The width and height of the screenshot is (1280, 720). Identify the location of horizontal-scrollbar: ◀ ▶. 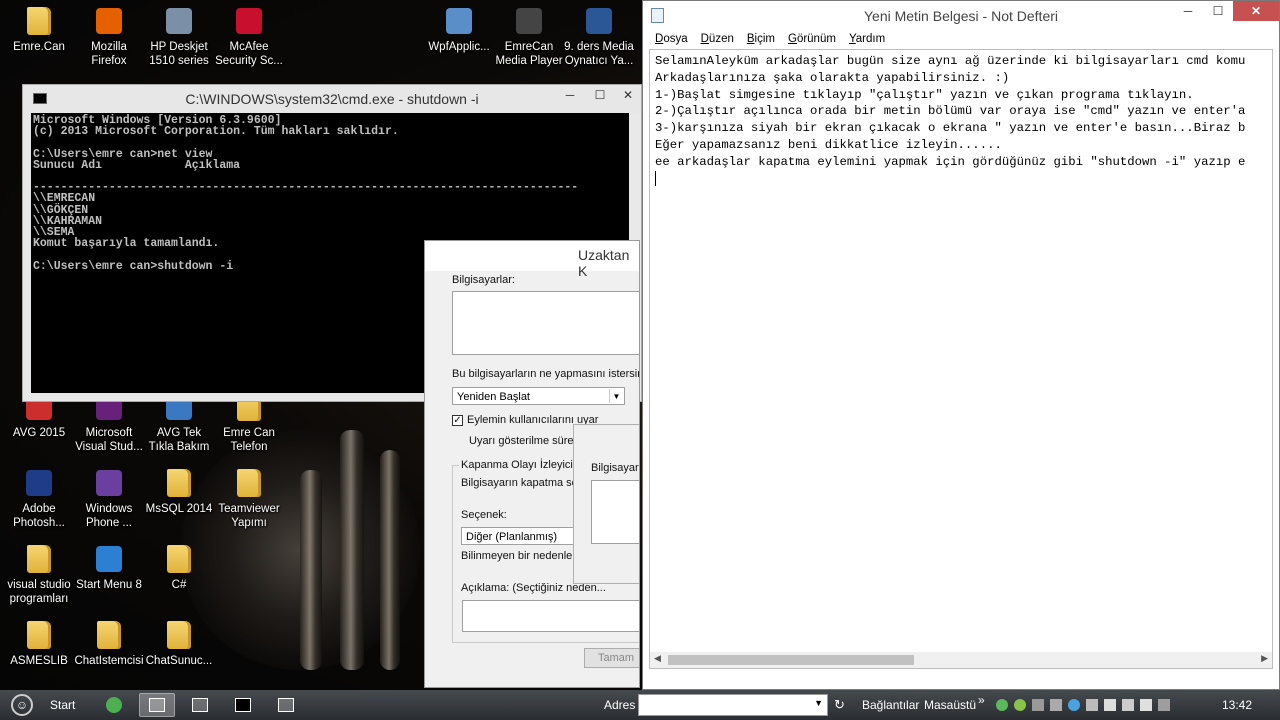
(961, 660).